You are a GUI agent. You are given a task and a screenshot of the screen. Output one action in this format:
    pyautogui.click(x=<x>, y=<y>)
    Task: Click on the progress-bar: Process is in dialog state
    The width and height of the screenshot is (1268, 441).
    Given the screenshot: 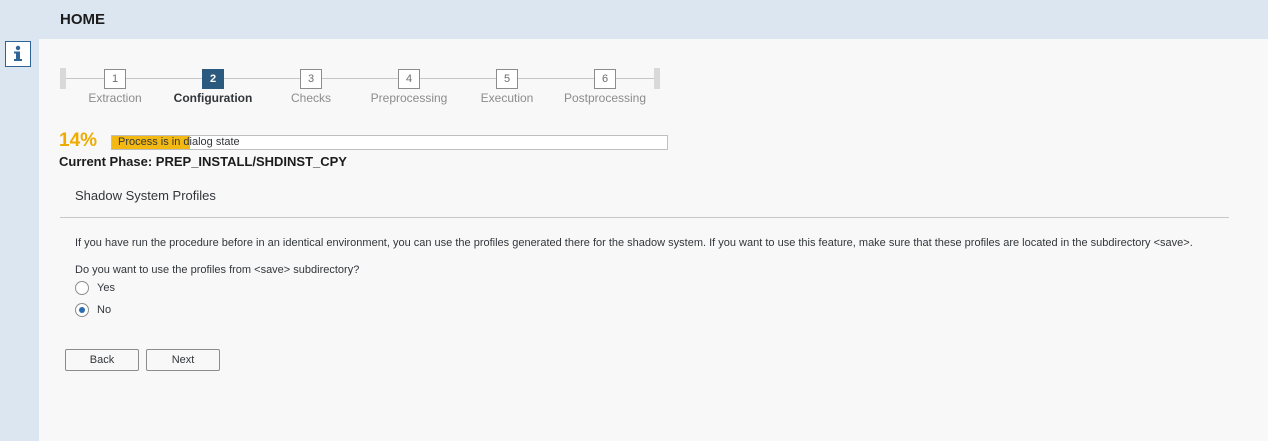 What is the action you would take?
    pyautogui.click(x=389, y=142)
    